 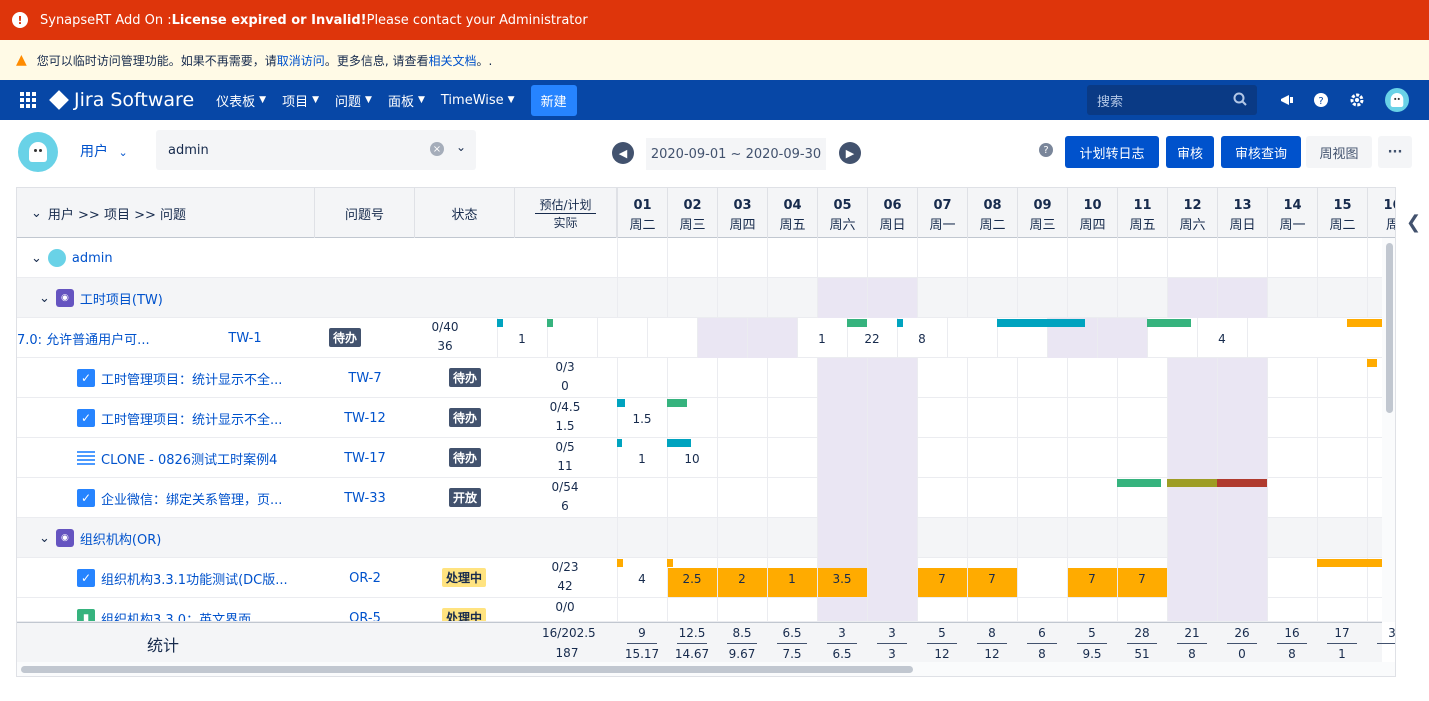 I want to click on project-name: 组织机构(OR), so click(x=120, y=538).